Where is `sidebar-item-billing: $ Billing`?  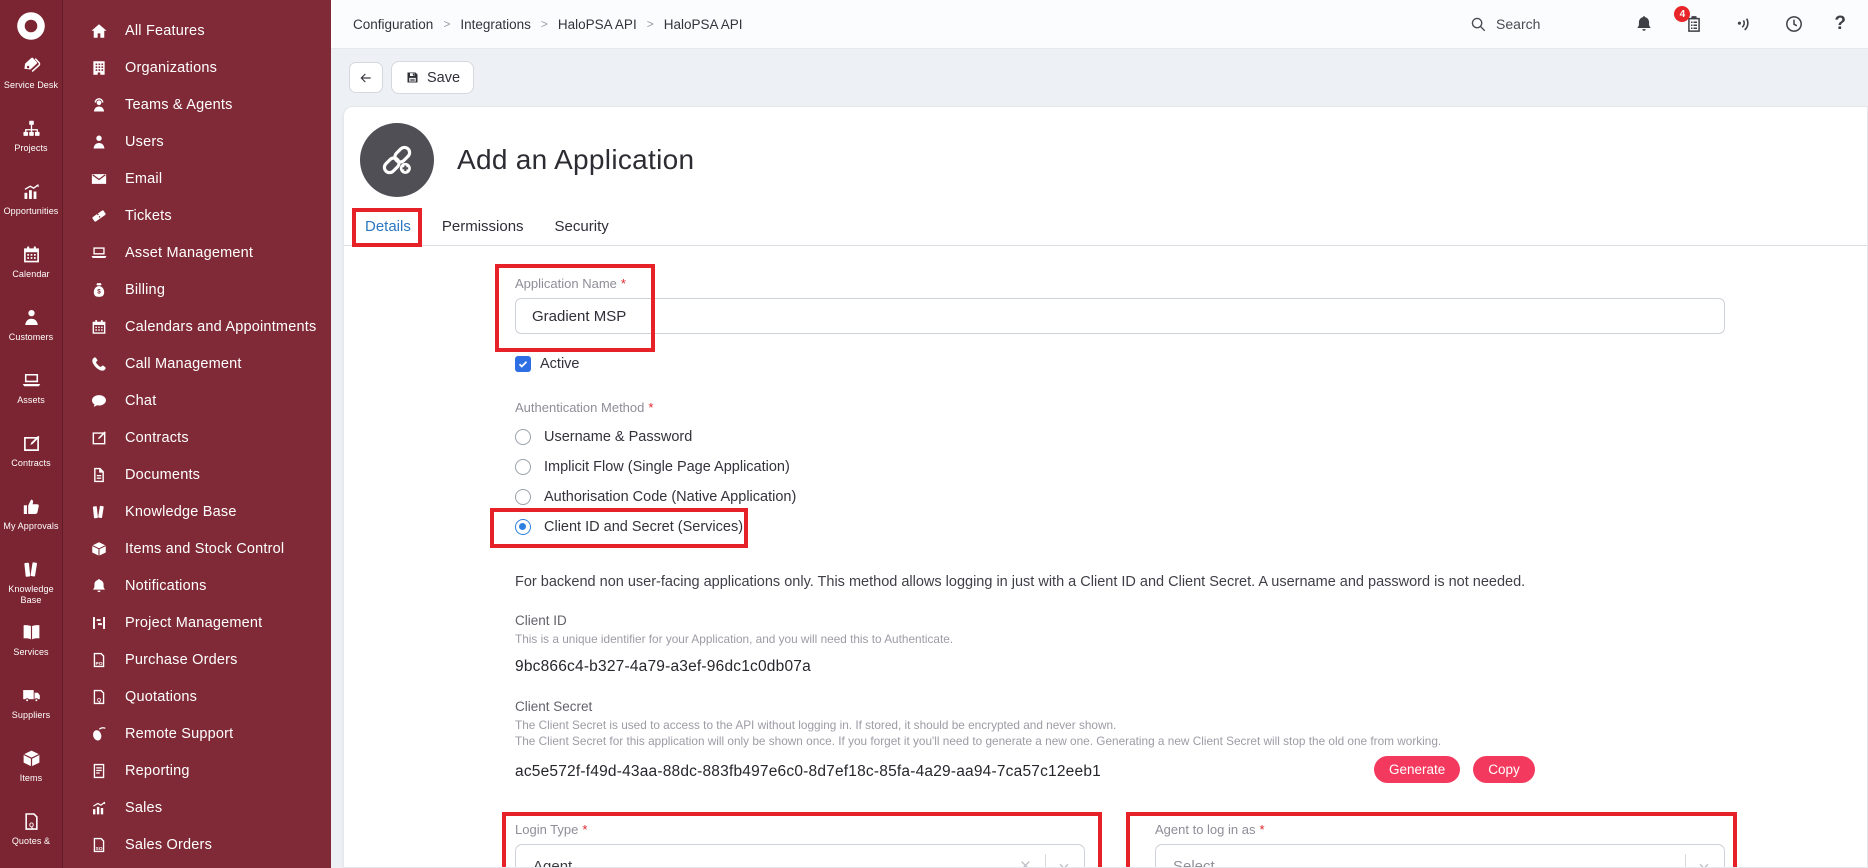
sidebar-item-billing: $ Billing is located at coordinates (197, 289).